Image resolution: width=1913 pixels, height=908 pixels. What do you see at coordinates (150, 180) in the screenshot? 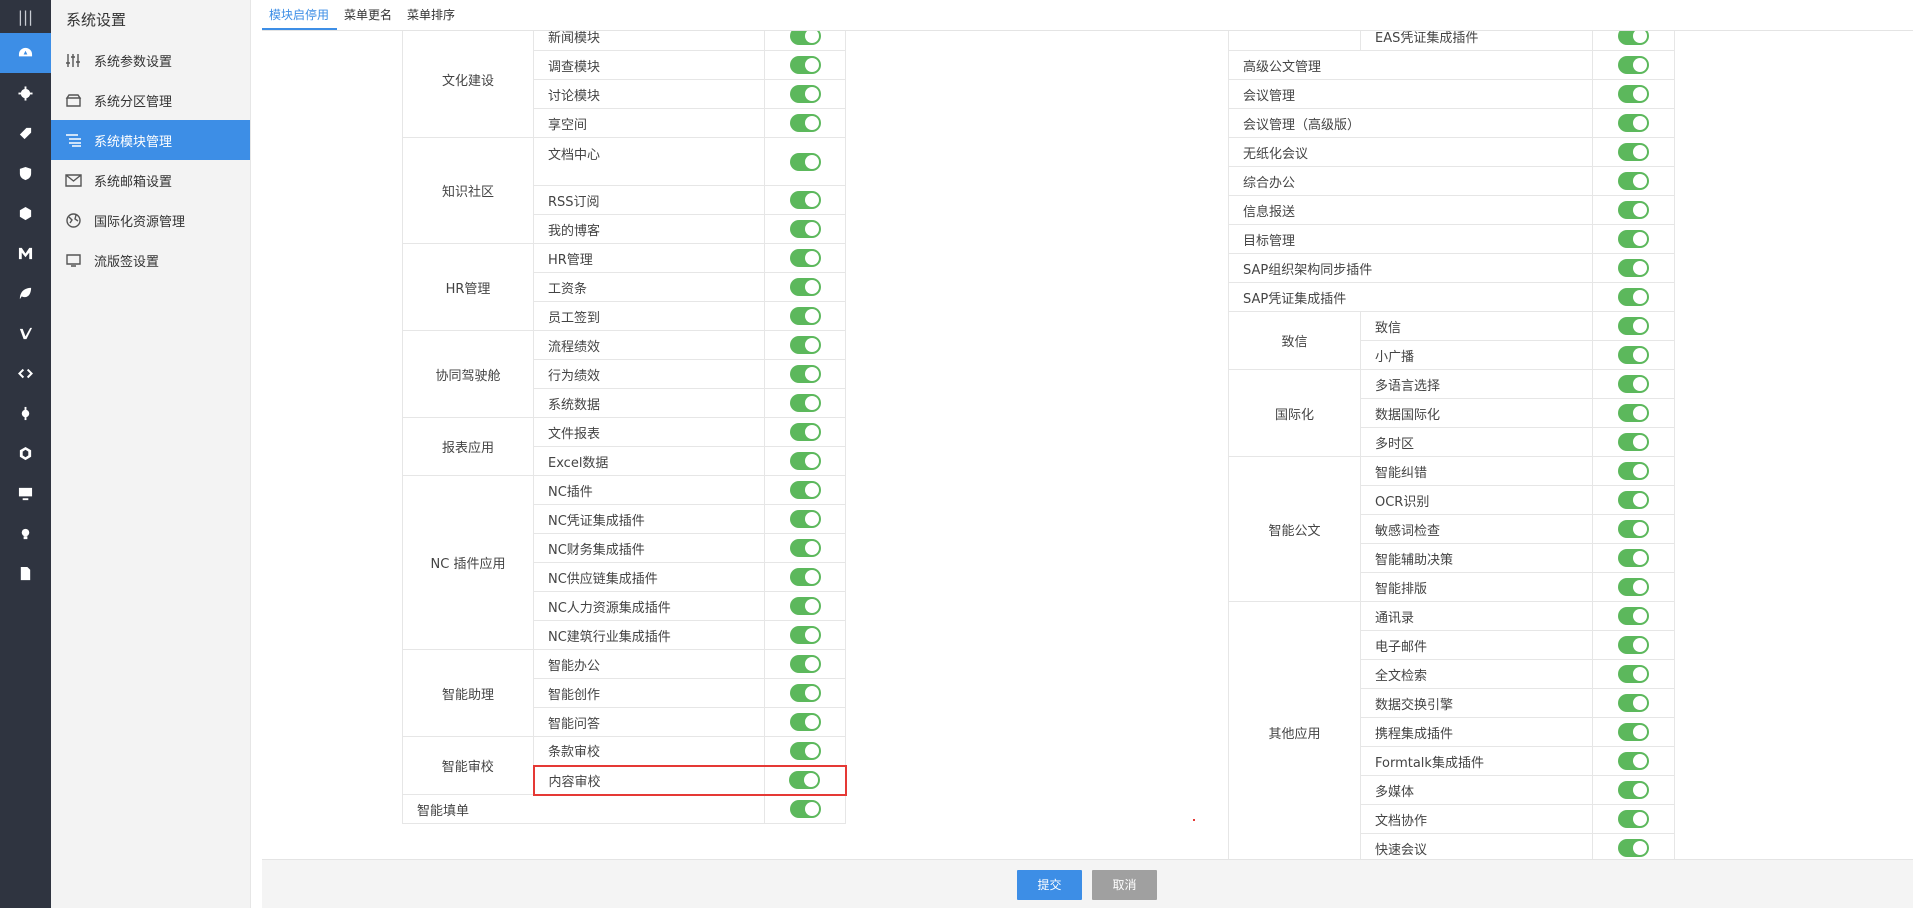
I see `menu-item: 系统邮箱设置` at bounding box center [150, 180].